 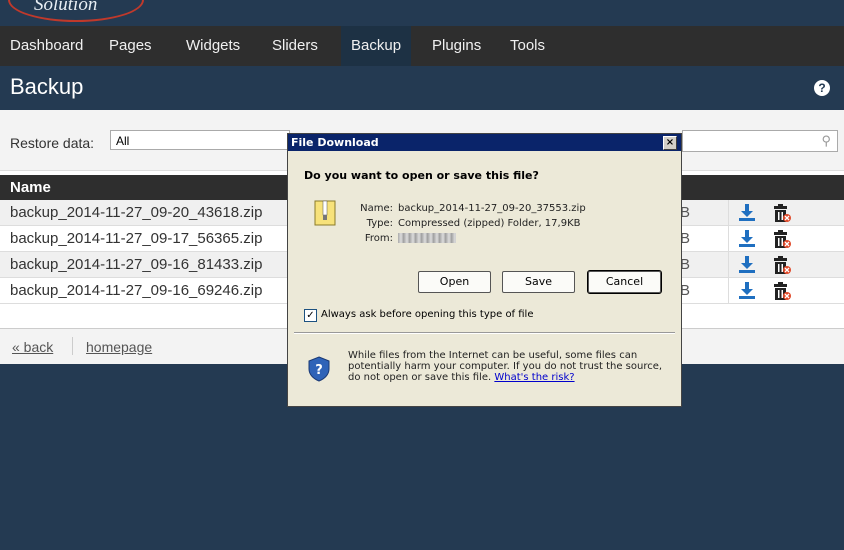 I want to click on link-divider, so click(x=72, y=346).